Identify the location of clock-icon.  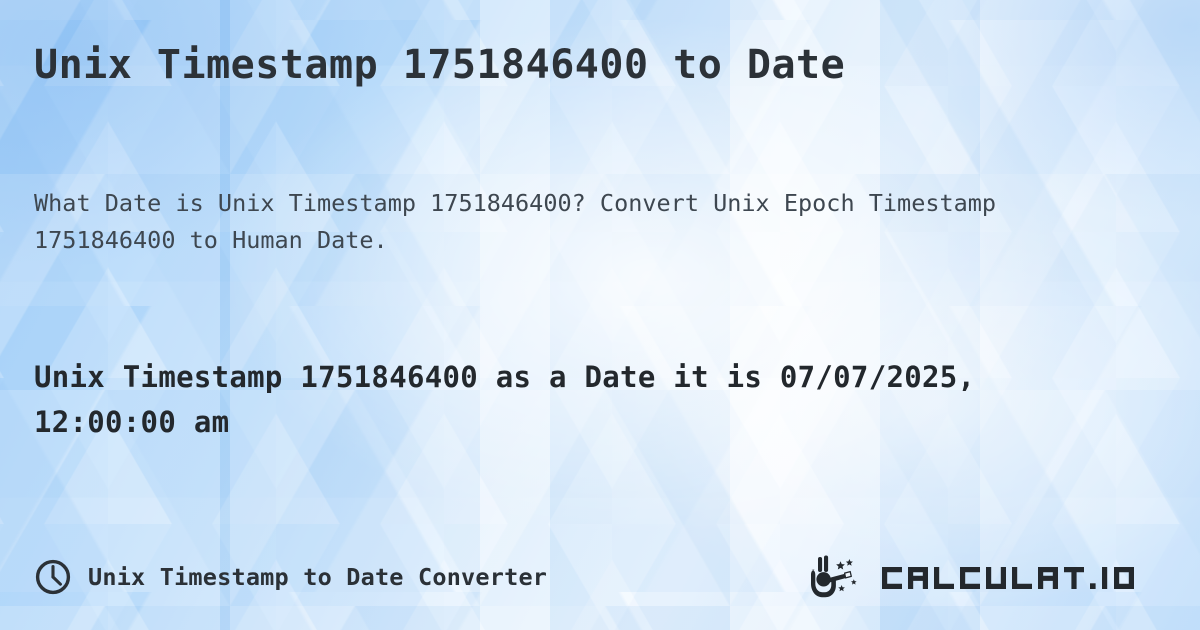
(53, 577).